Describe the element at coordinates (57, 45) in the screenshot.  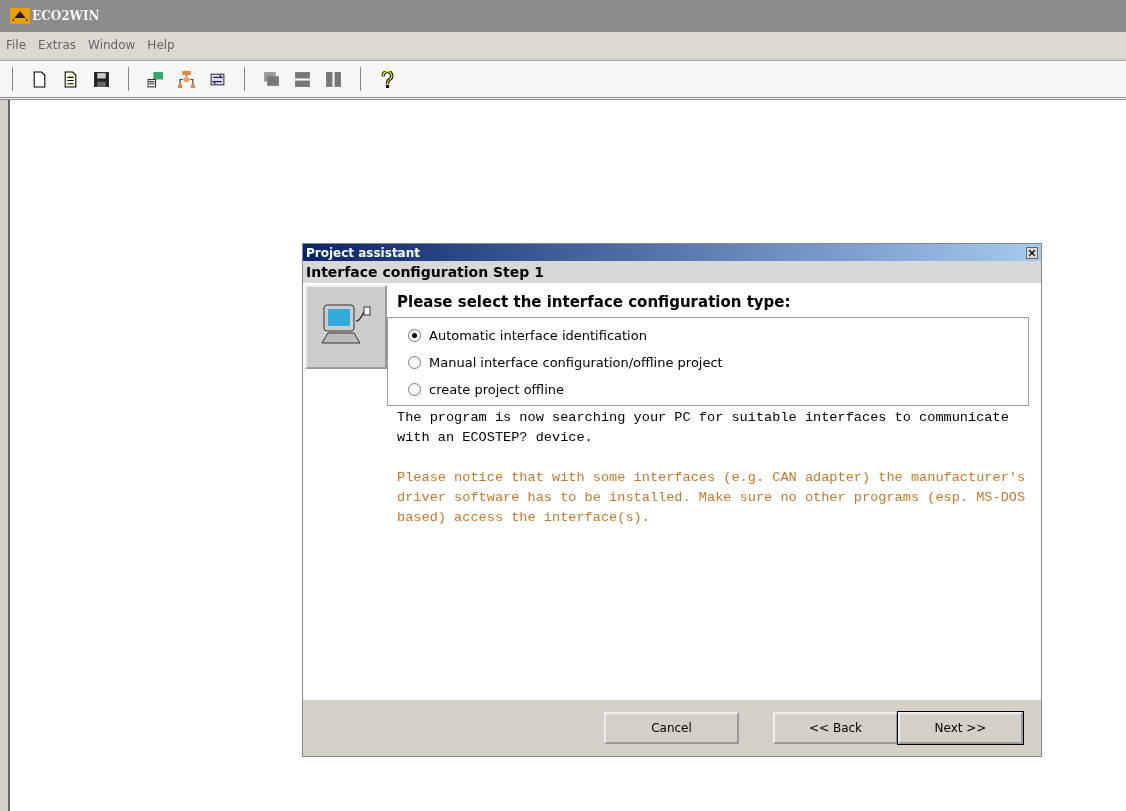
I see `menu-item: Extras` at that location.